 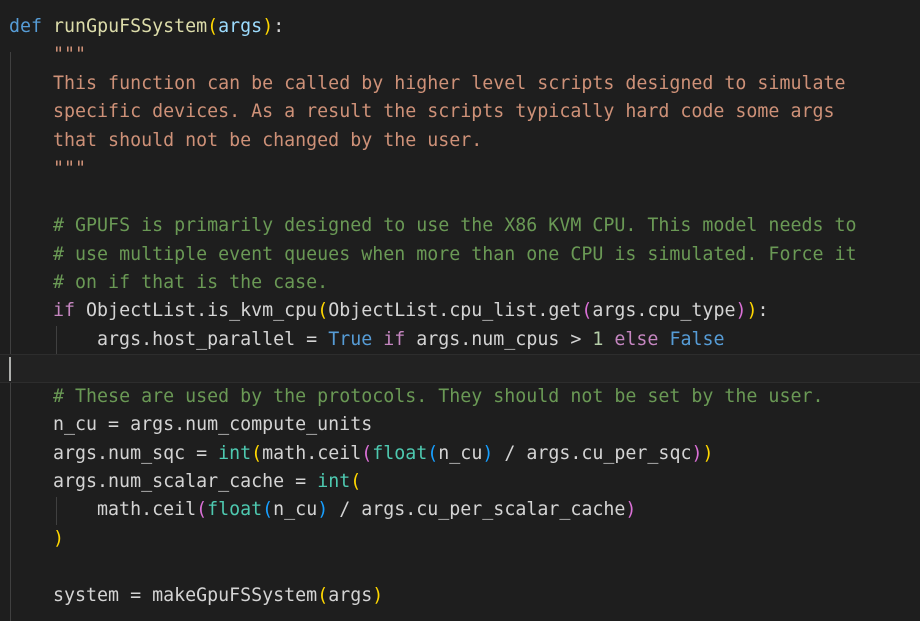 I want to click on code-token: else, so click(x=636, y=339).